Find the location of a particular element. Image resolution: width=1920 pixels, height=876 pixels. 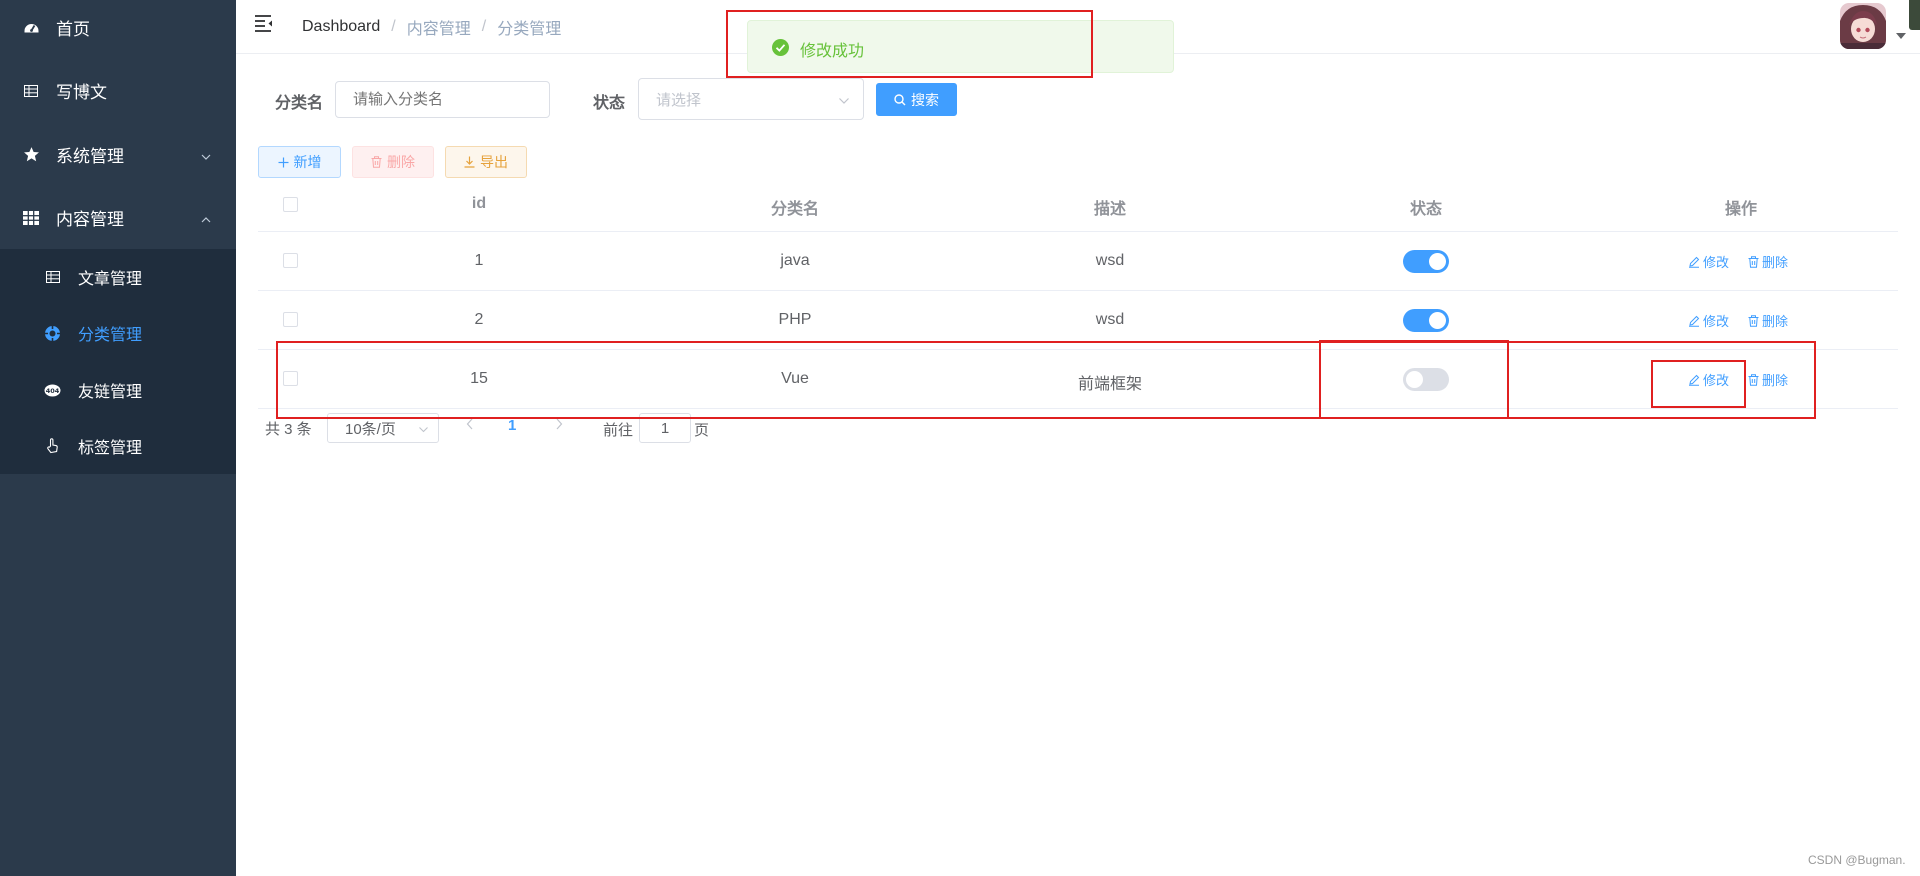

sidebar-item-home: 首页 is located at coordinates (118, 29).